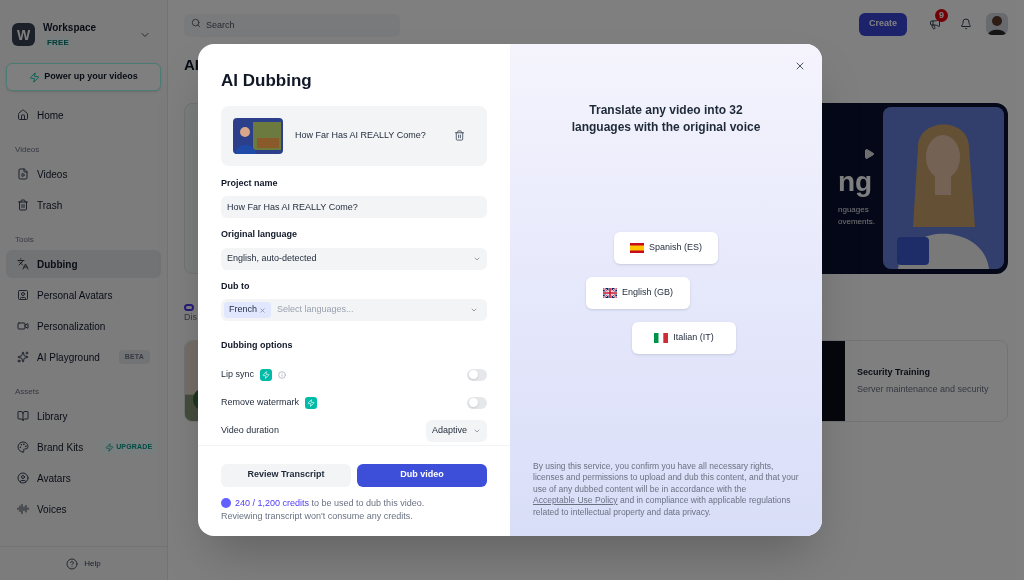  What do you see at coordinates (70, 28) in the screenshot?
I see `workspace-name: Workspace` at bounding box center [70, 28].